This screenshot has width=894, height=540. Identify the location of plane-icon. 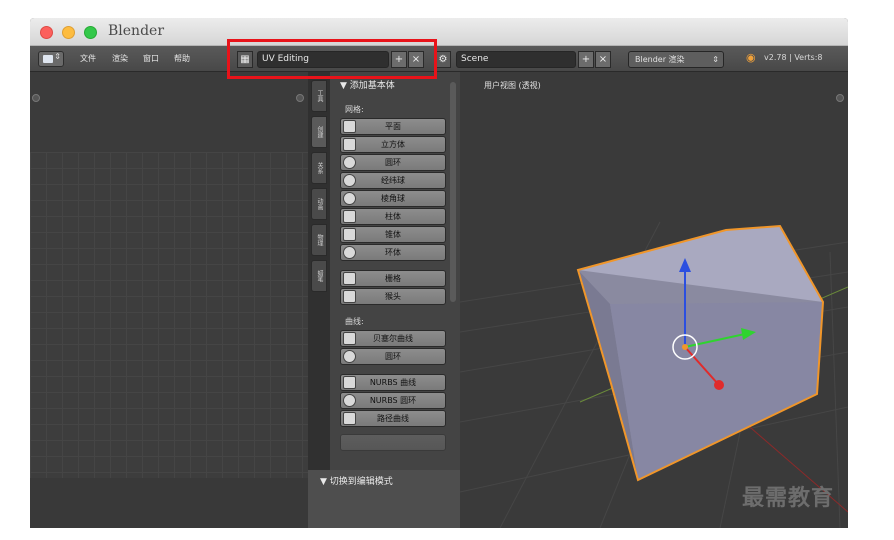
(349, 126).